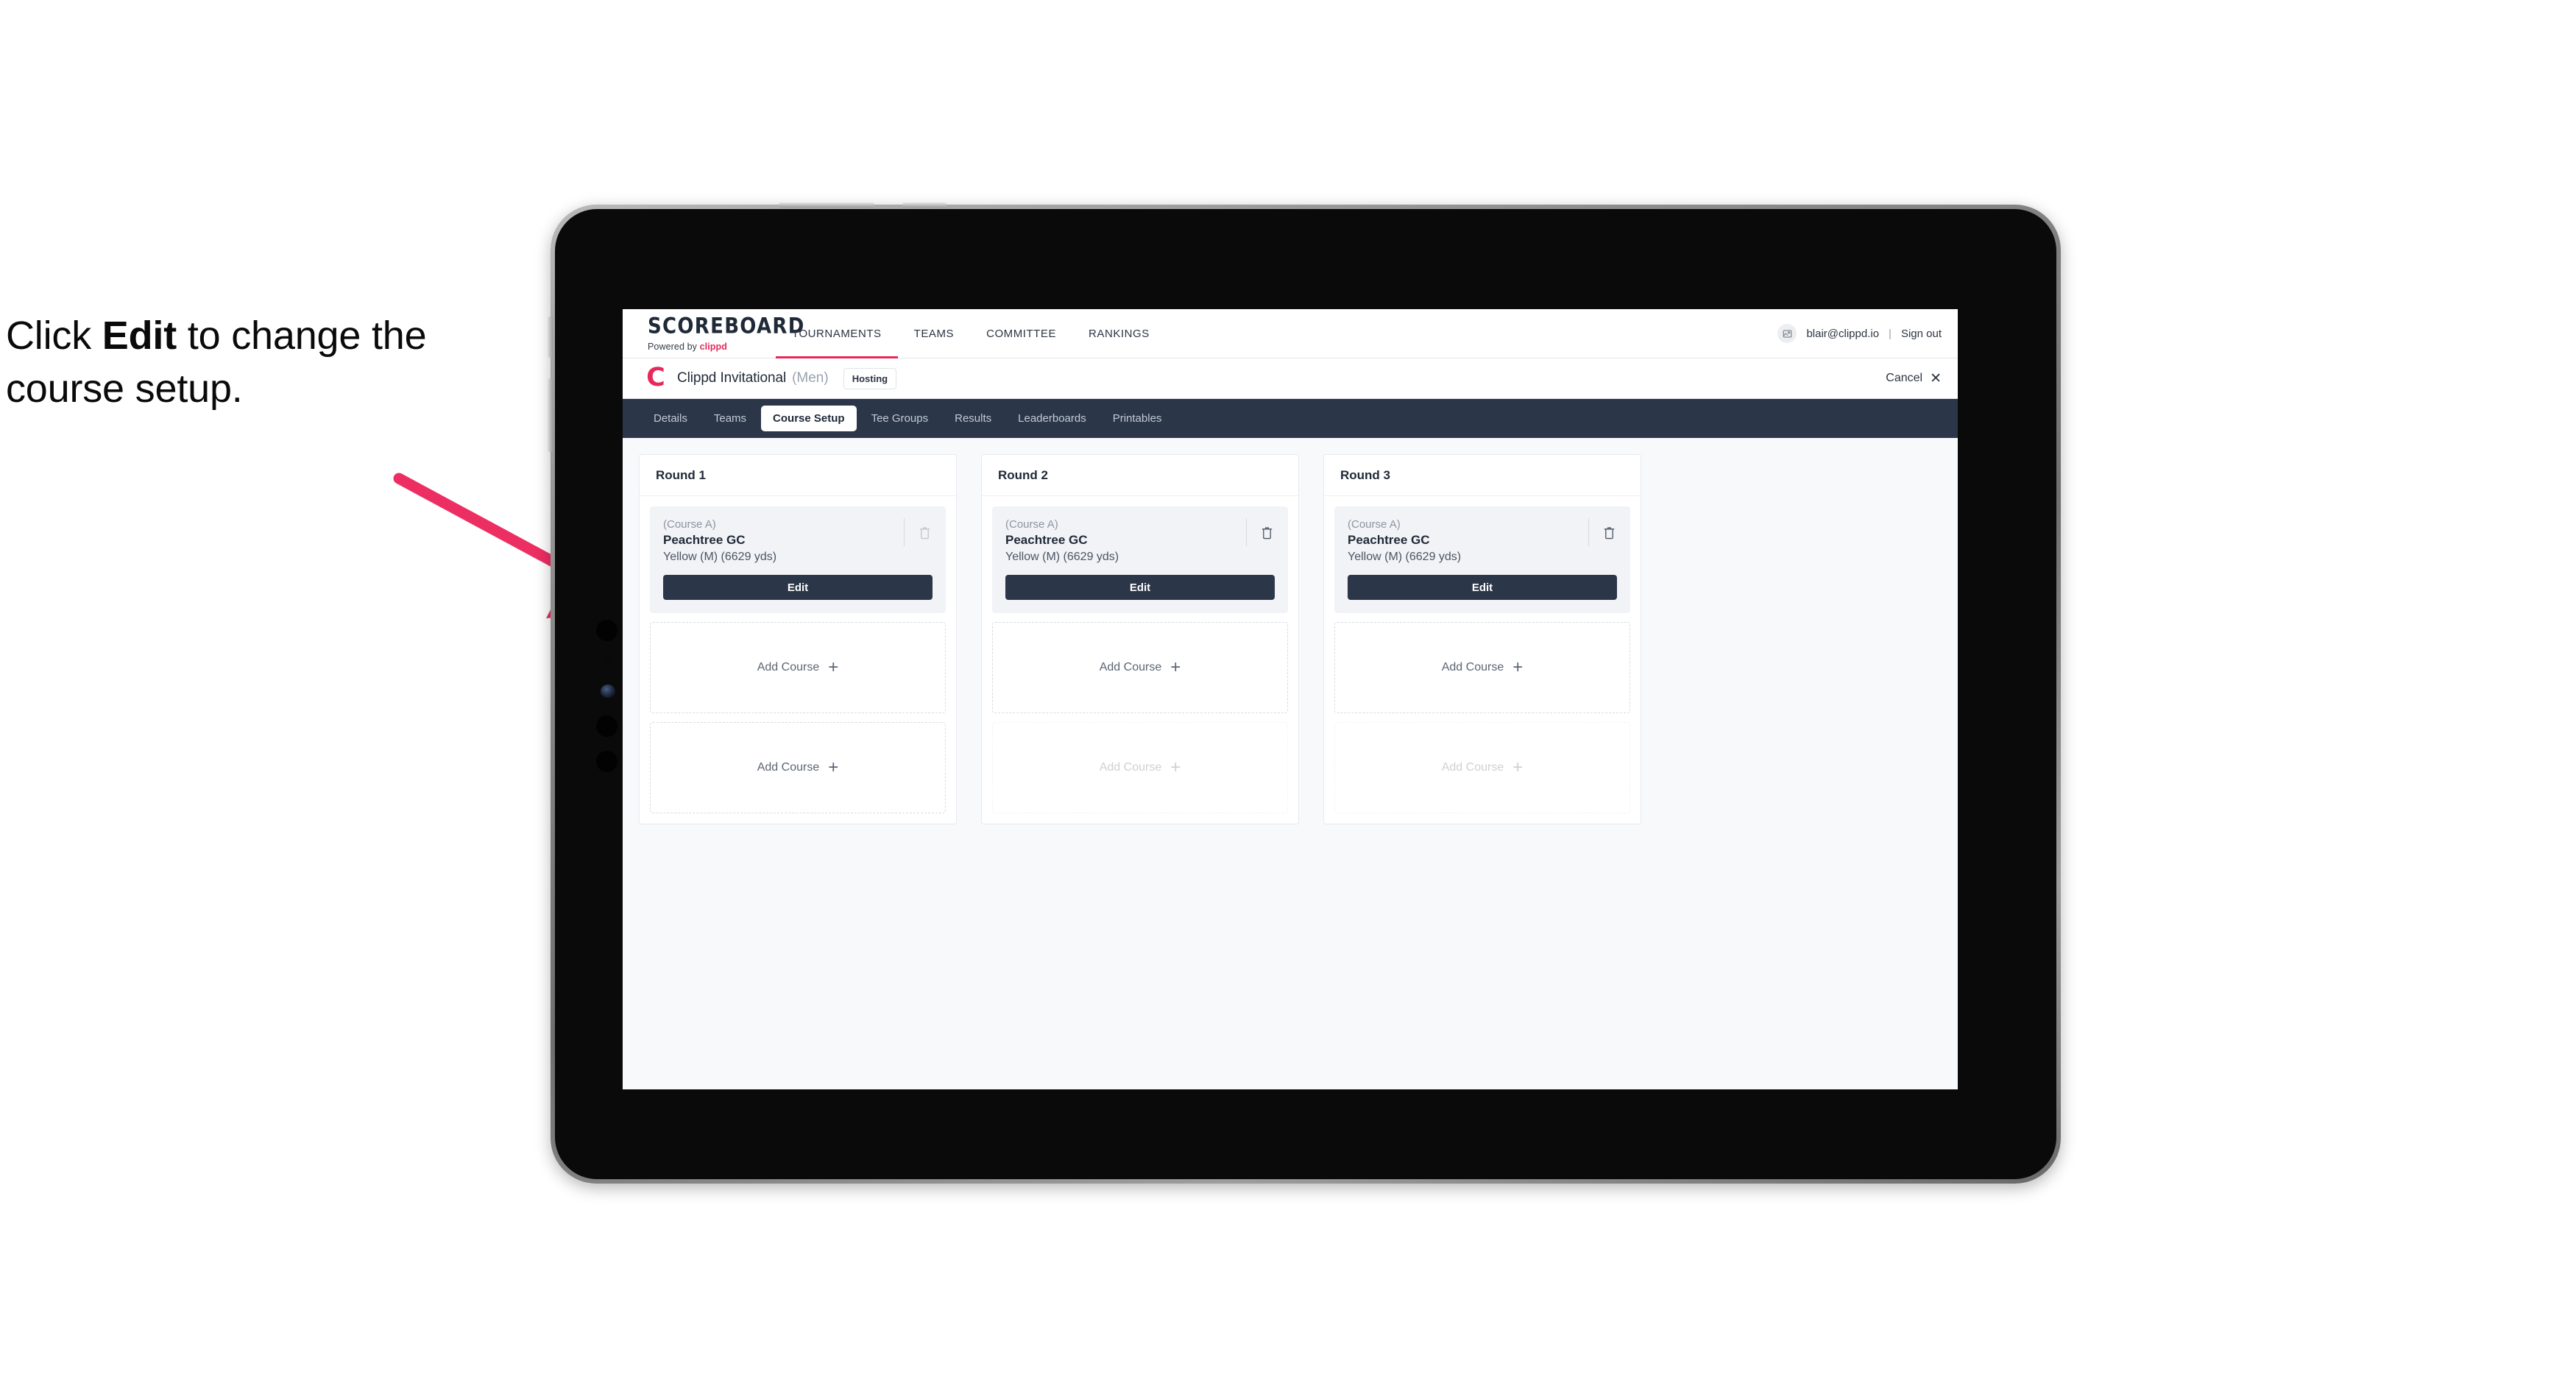  Describe the element at coordinates (607, 660) in the screenshot. I see `tablet-sensor-icon` at that location.